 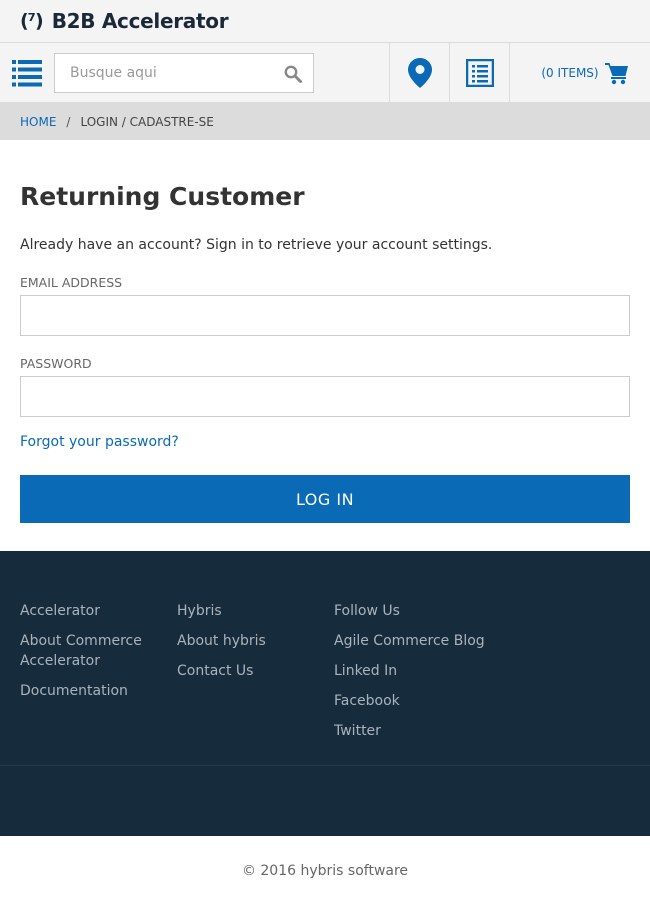 I want to click on password-label: PASSWORD, so click(x=56, y=363).